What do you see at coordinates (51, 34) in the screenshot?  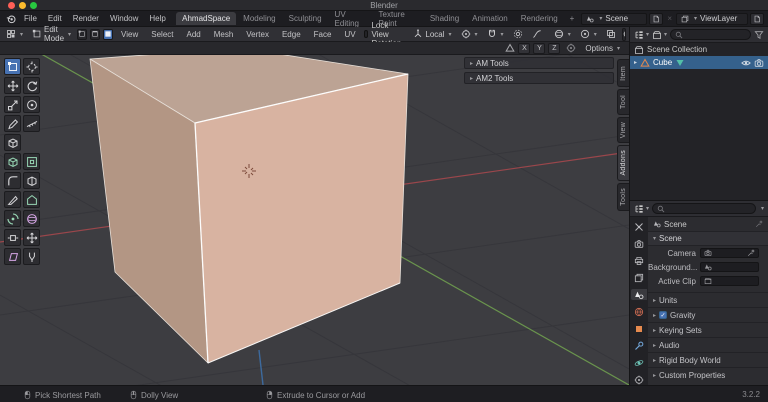 I see `mode-dropdown: Edit Mode ▾` at bounding box center [51, 34].